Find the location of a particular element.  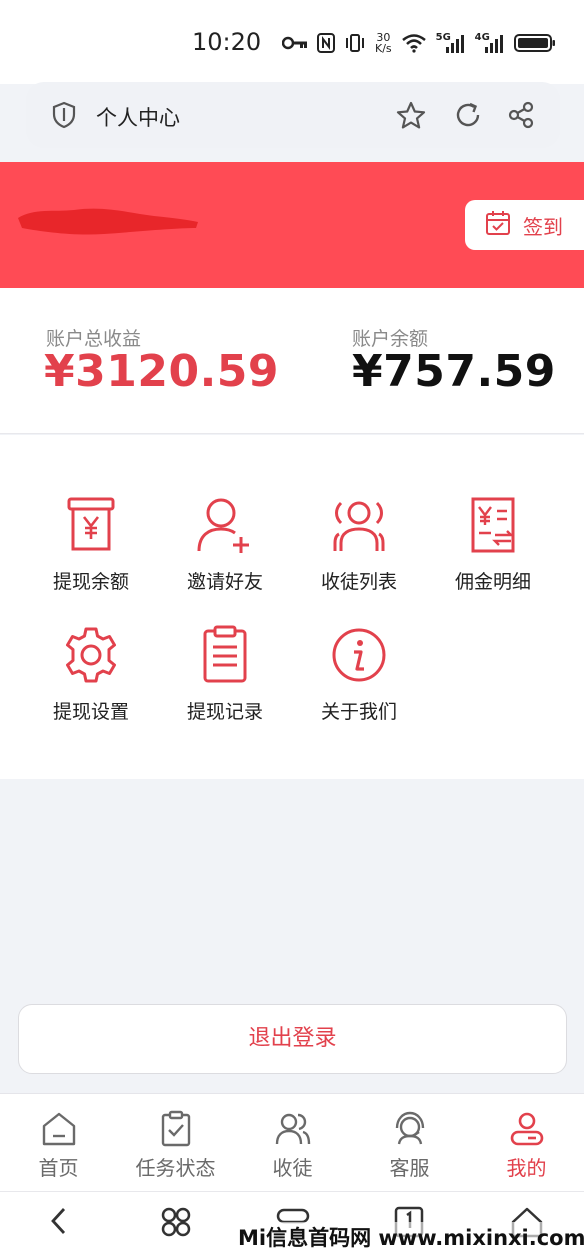

menu-item-about-us: 关于我们 is located at coordinates (359, 673).